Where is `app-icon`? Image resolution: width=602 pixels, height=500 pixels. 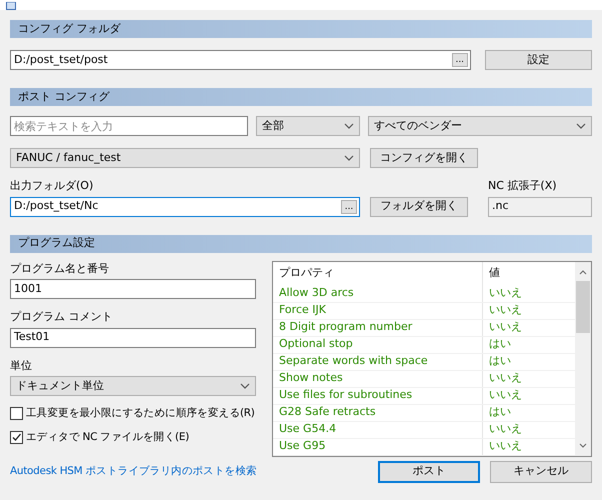 app-icon is located at coordinates (11, 6).